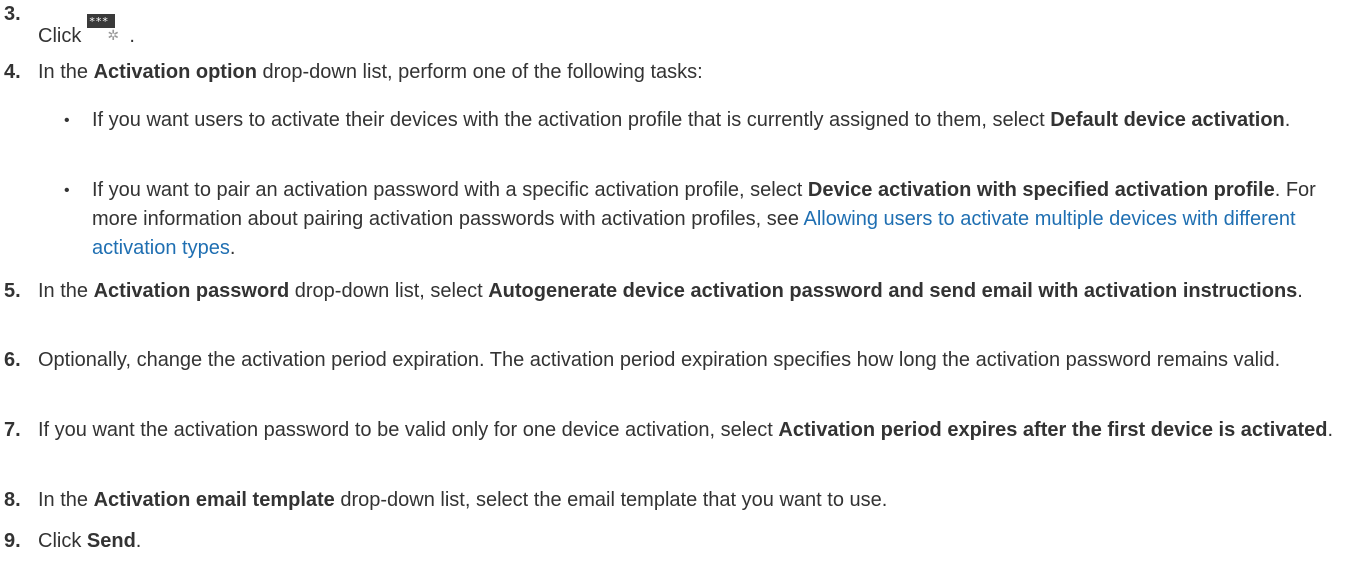  Describe the element at coordinates (12, 430) in the screenshot. I see `step-number: 7.` at that location.